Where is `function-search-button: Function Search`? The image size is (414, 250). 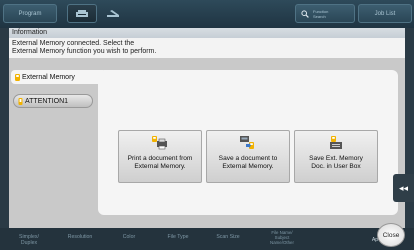
function-search-button: Function Search is located at coordinates (325, 13).